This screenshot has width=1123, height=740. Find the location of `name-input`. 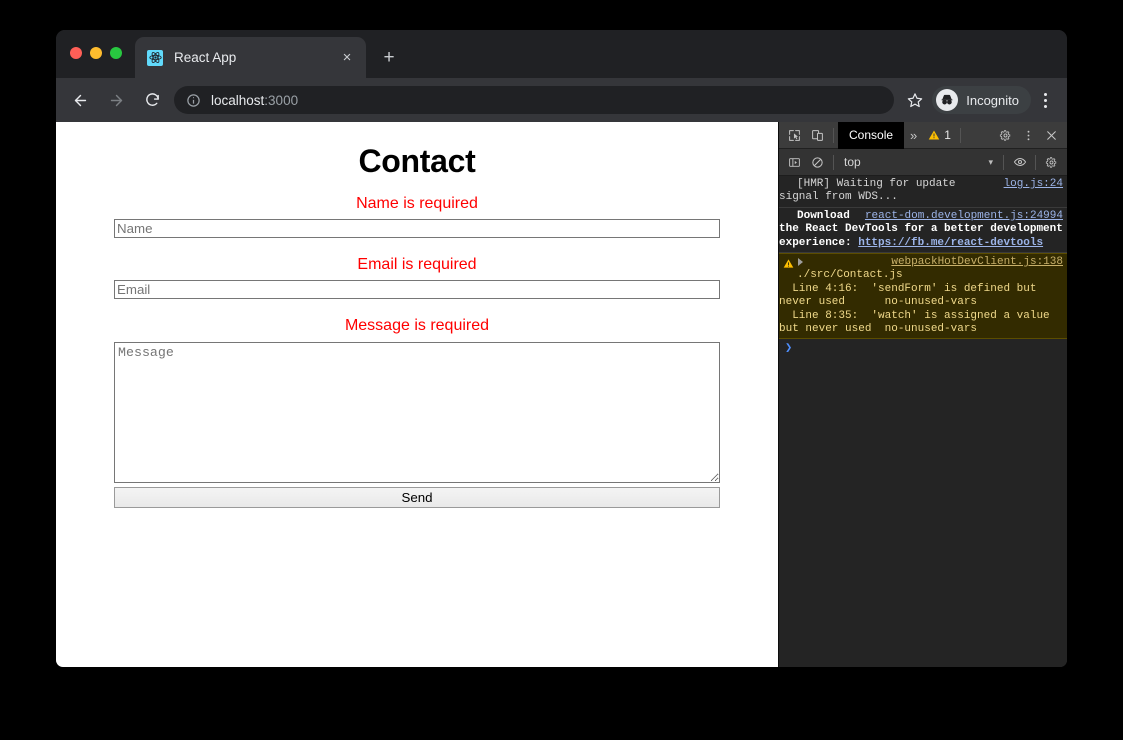

name-input is located at coordinates (417, 229).